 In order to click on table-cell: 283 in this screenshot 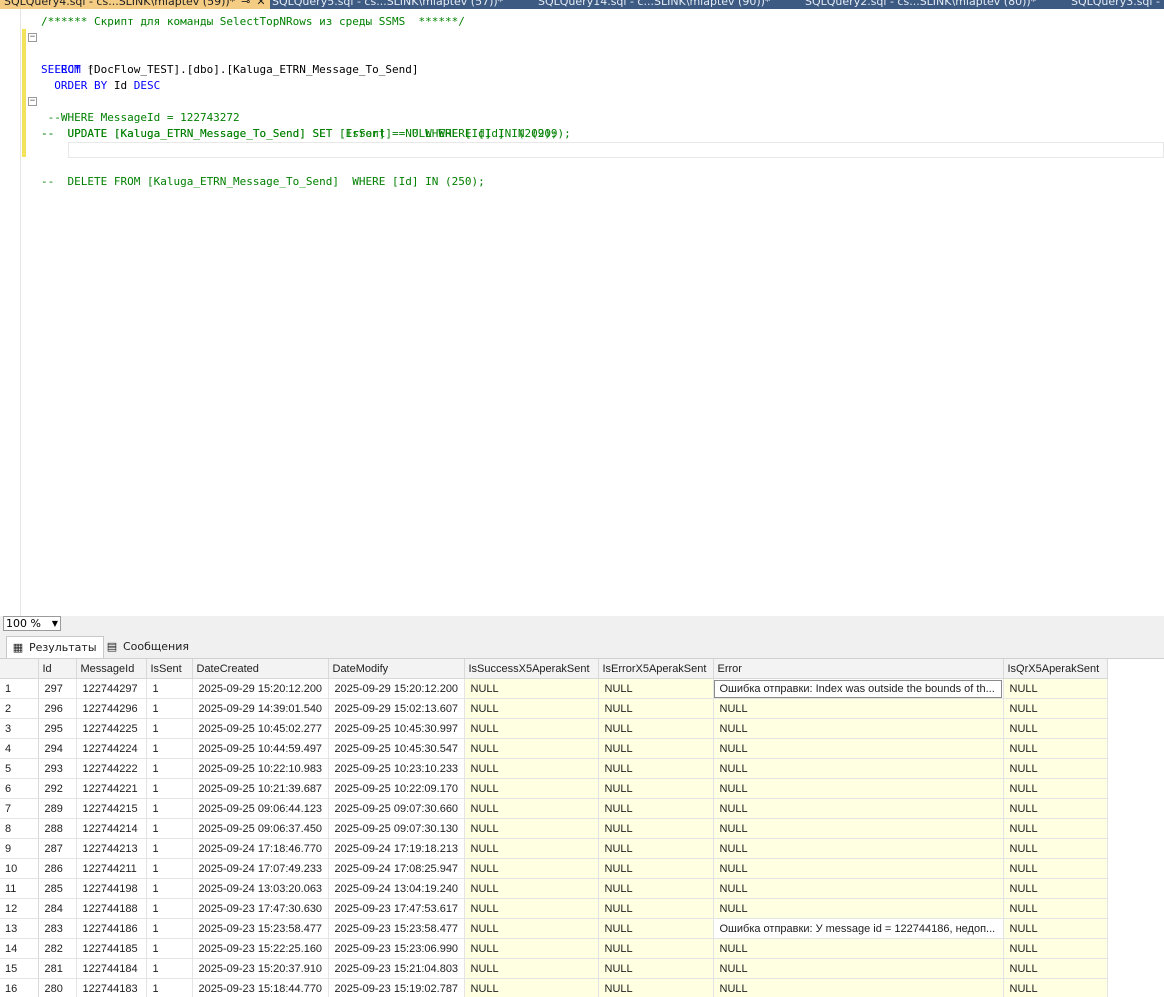, I will do `click(57, 928)`.